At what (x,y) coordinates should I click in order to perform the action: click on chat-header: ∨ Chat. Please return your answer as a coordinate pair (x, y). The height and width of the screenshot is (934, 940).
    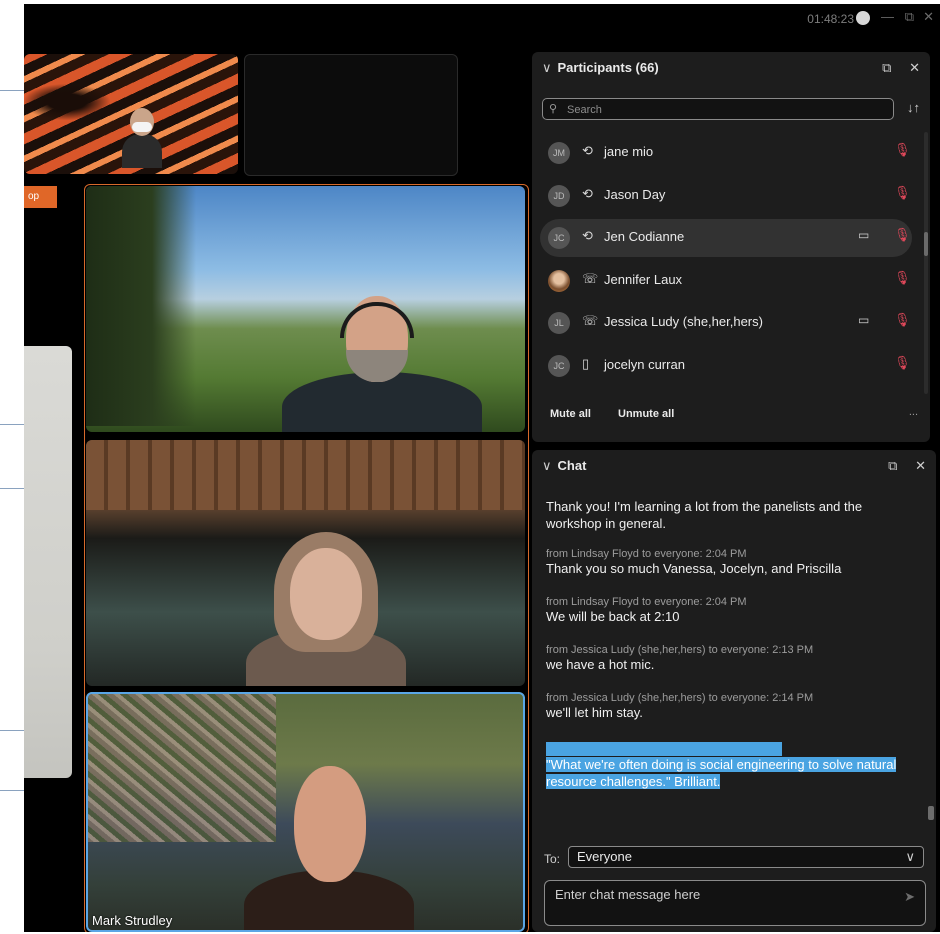
    Looking at the image, I should click on (564, 466).